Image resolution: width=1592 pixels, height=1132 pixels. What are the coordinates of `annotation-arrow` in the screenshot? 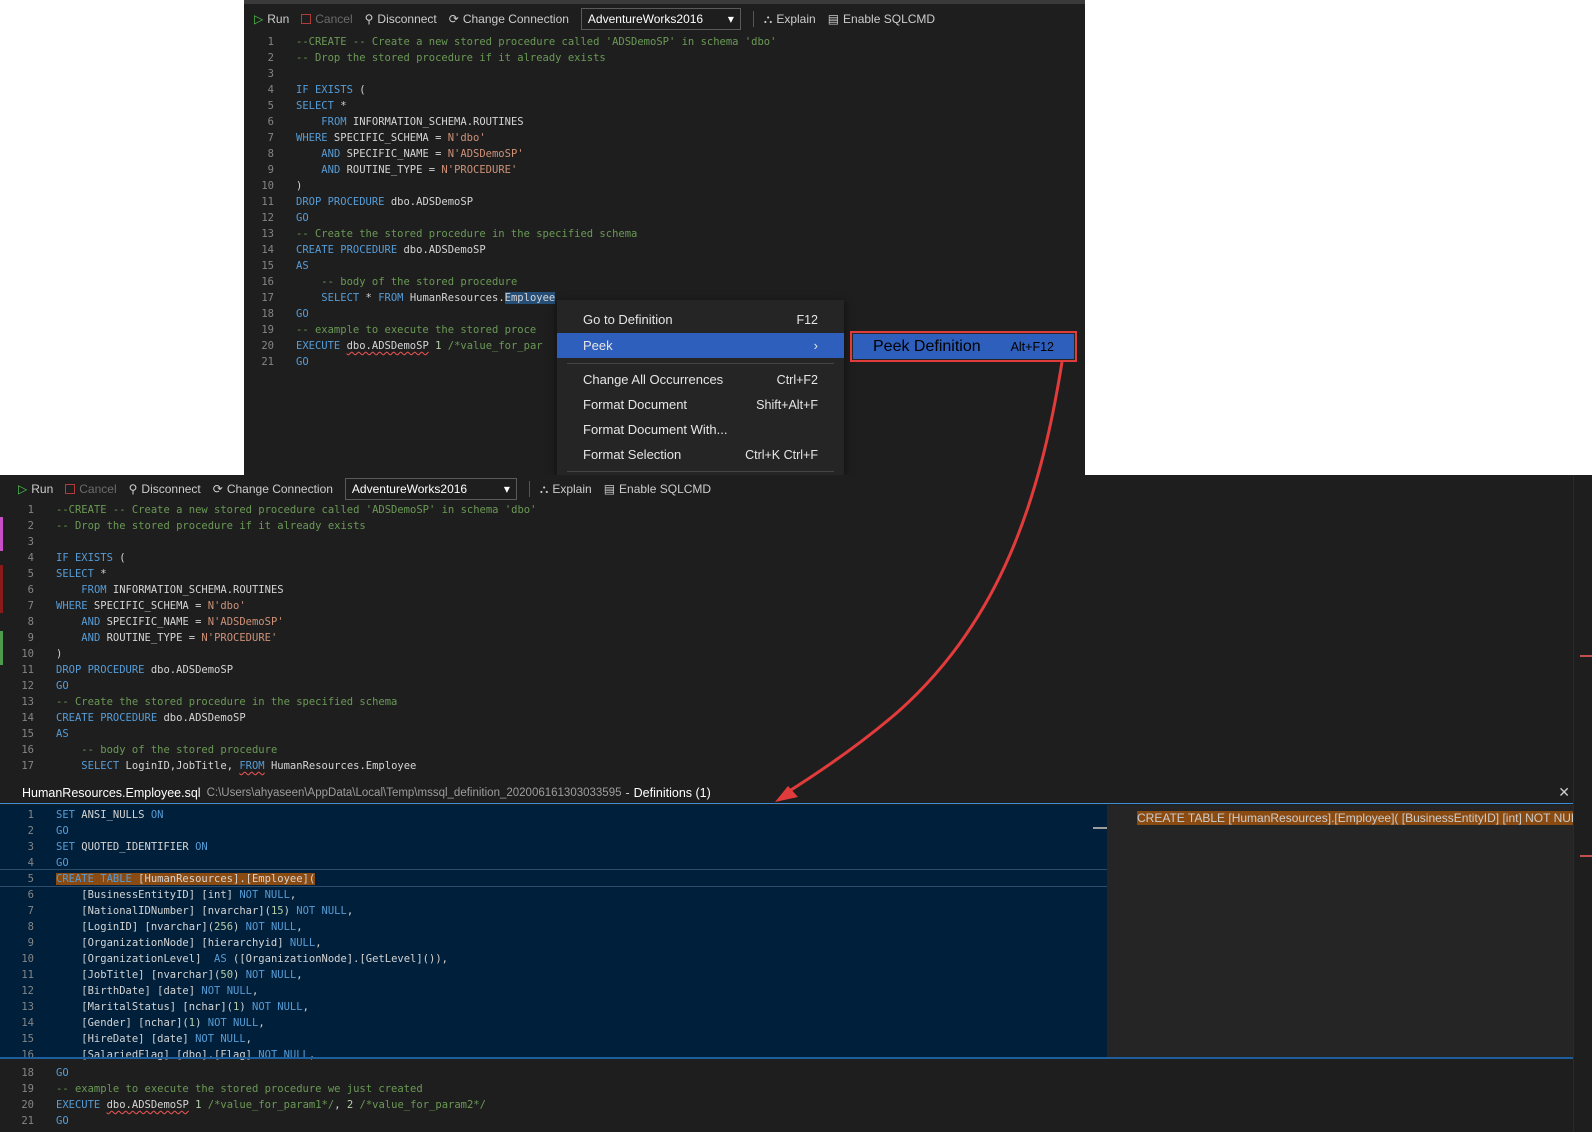 It's located at (919, 581).